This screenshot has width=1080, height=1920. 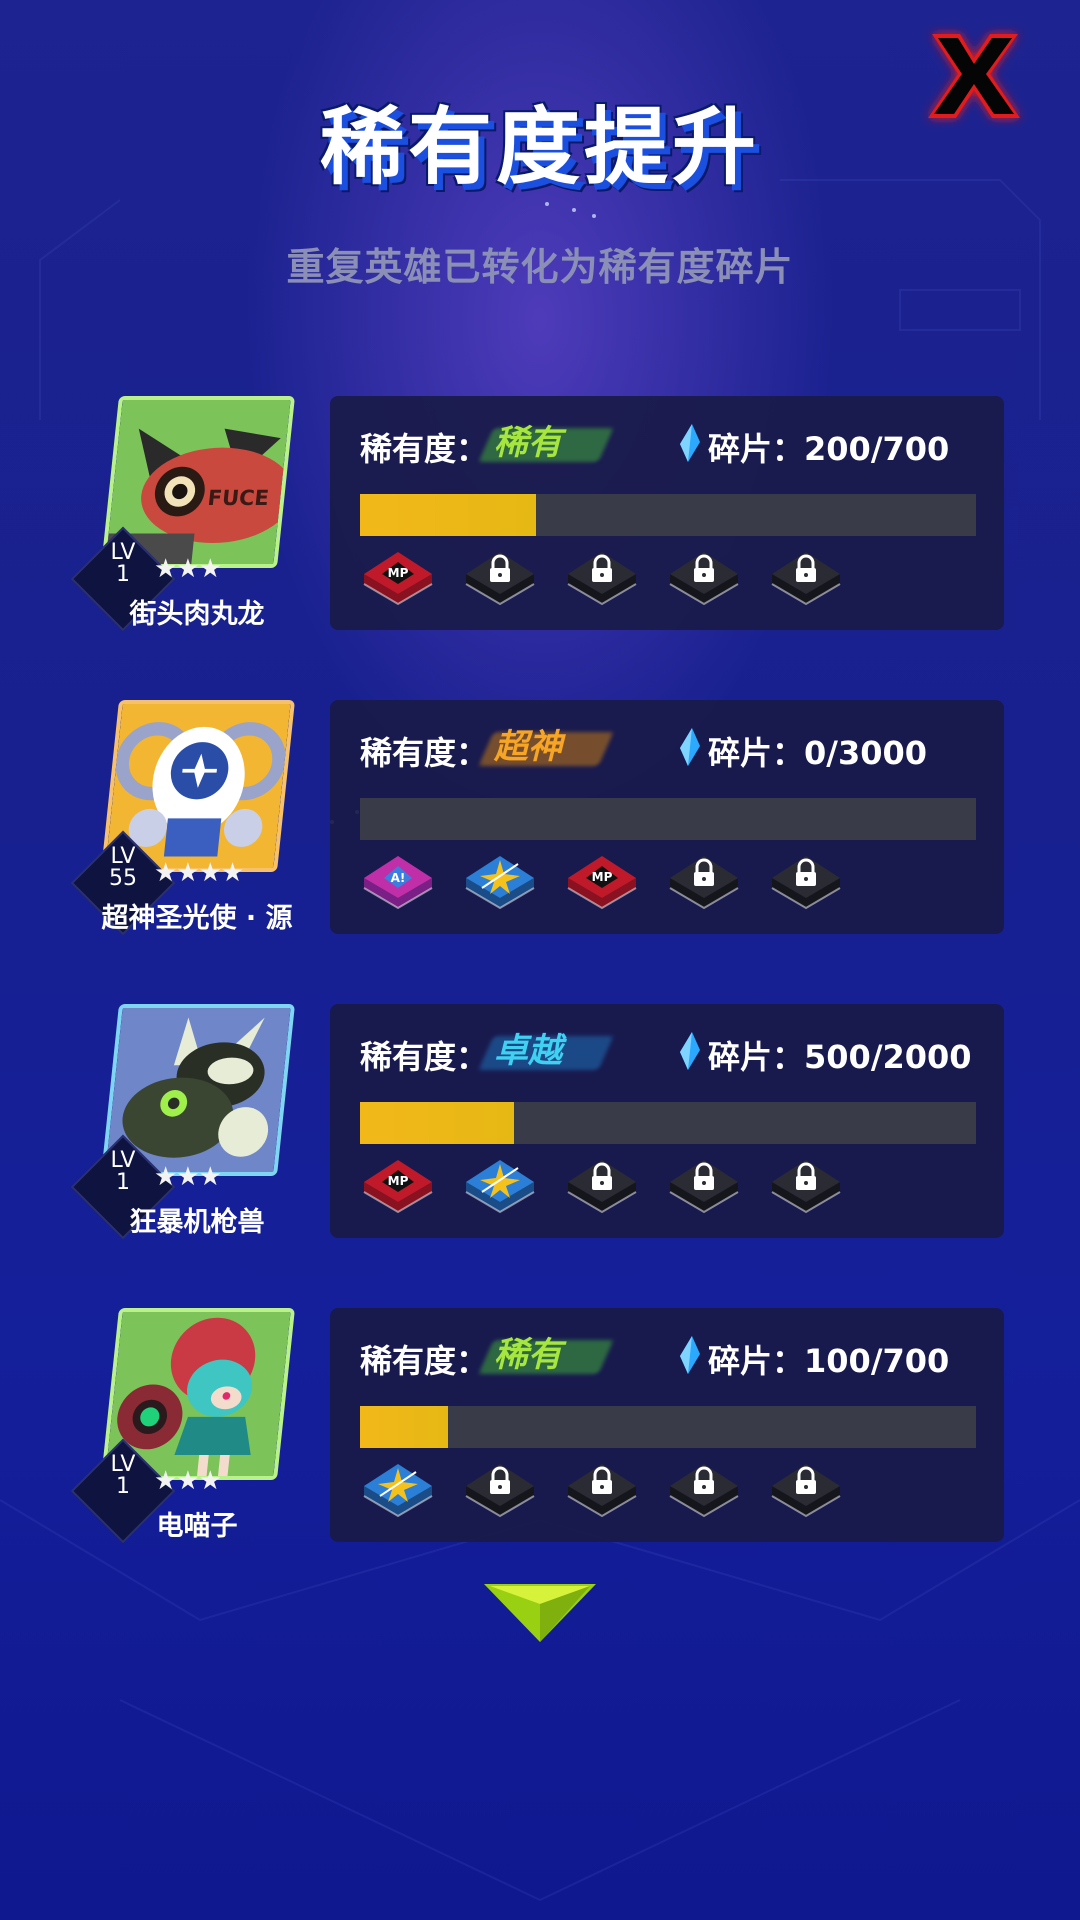 What do you see at coordinates (829, 1361) in the screenshot?
I see `shard-count: 碎片：100/700` at bounding box center [829, 1361].